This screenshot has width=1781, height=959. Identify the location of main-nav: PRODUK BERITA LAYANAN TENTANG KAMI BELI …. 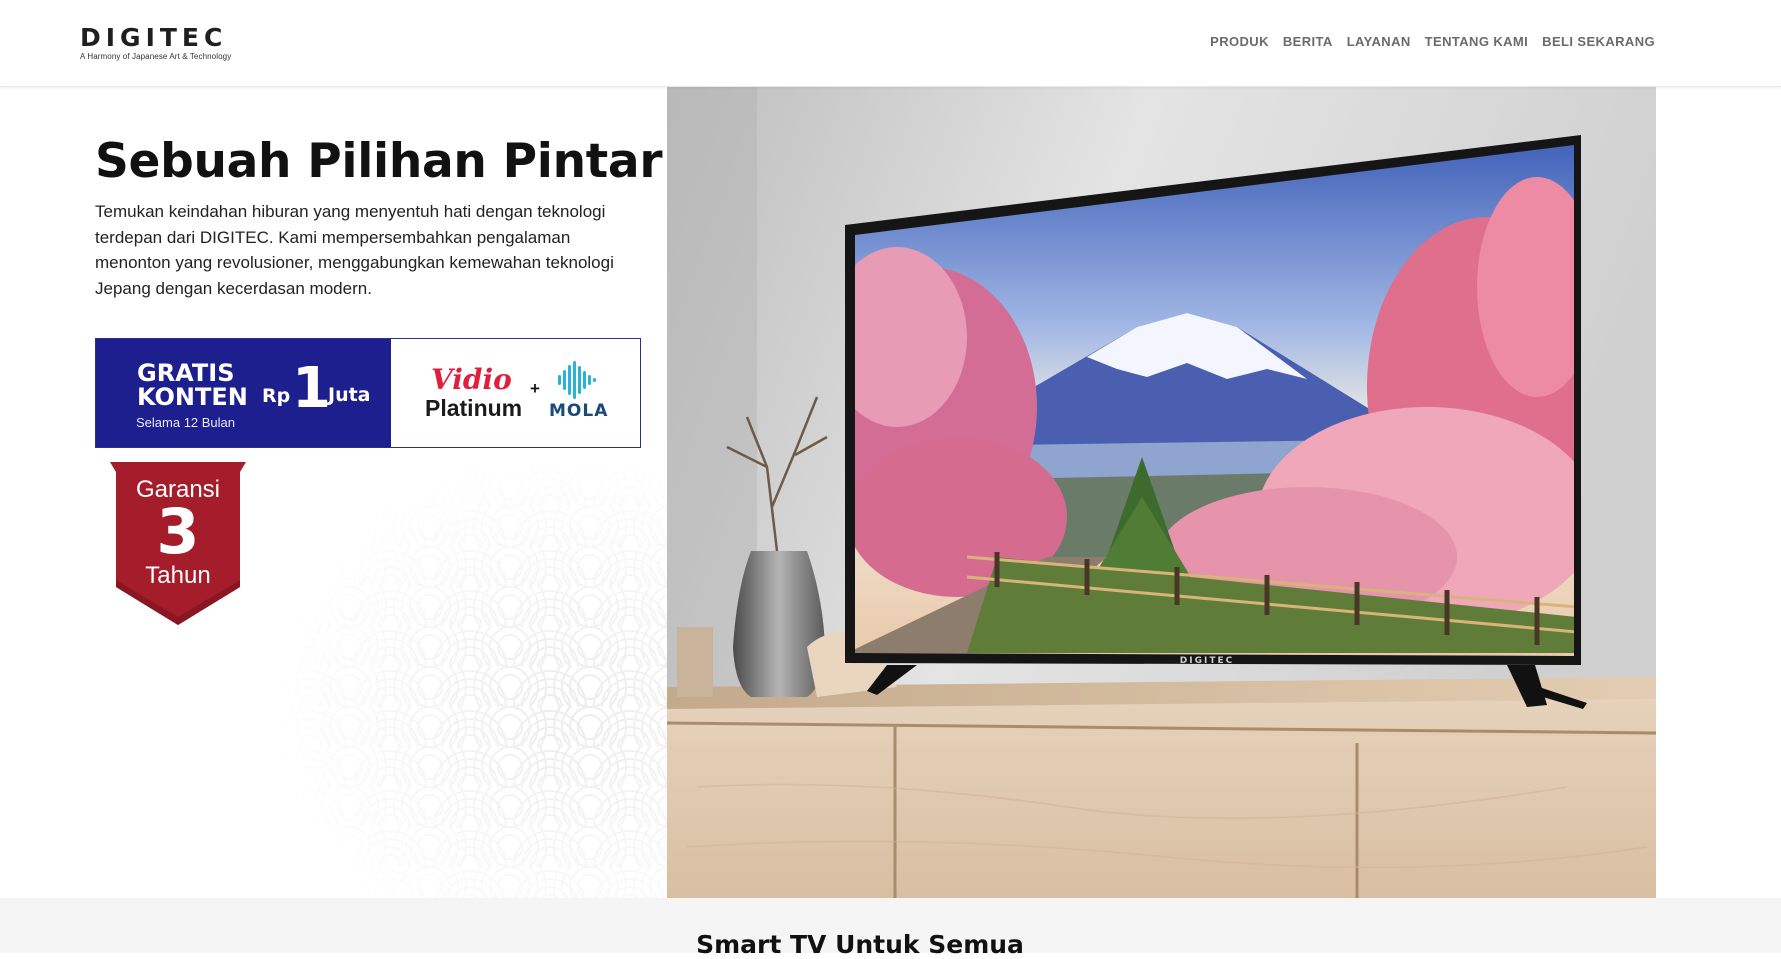
(1432, 41).